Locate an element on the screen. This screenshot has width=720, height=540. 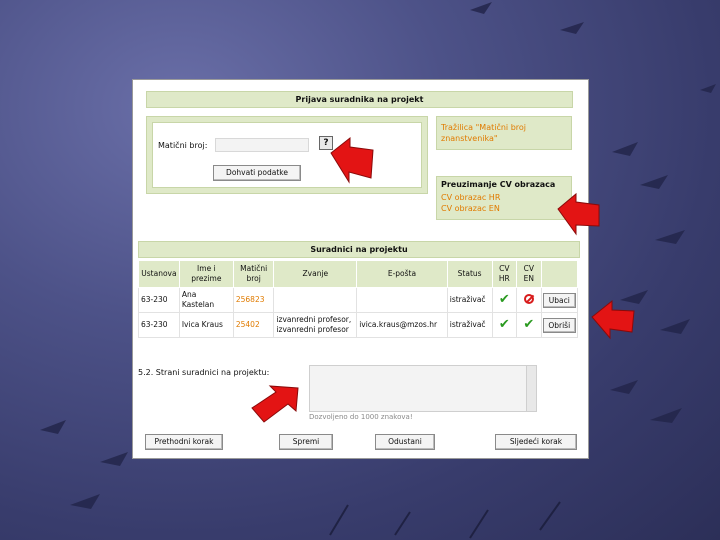
help-icon: ? is located at coordinates (326, 143).